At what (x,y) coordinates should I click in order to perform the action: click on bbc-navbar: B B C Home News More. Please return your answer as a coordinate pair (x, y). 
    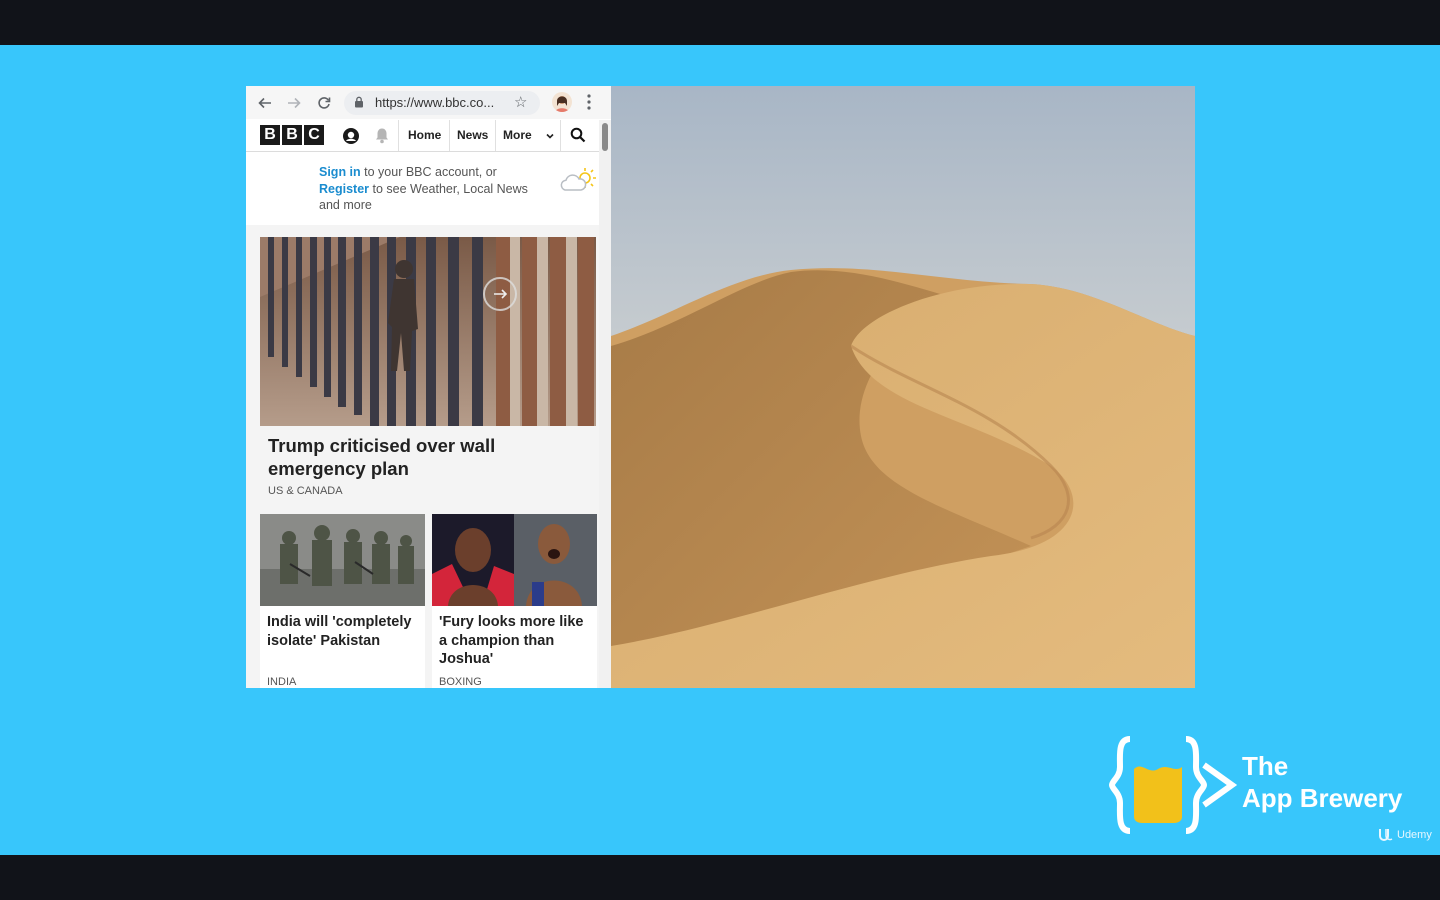
    Looking at the image, I should click on (422, 136).